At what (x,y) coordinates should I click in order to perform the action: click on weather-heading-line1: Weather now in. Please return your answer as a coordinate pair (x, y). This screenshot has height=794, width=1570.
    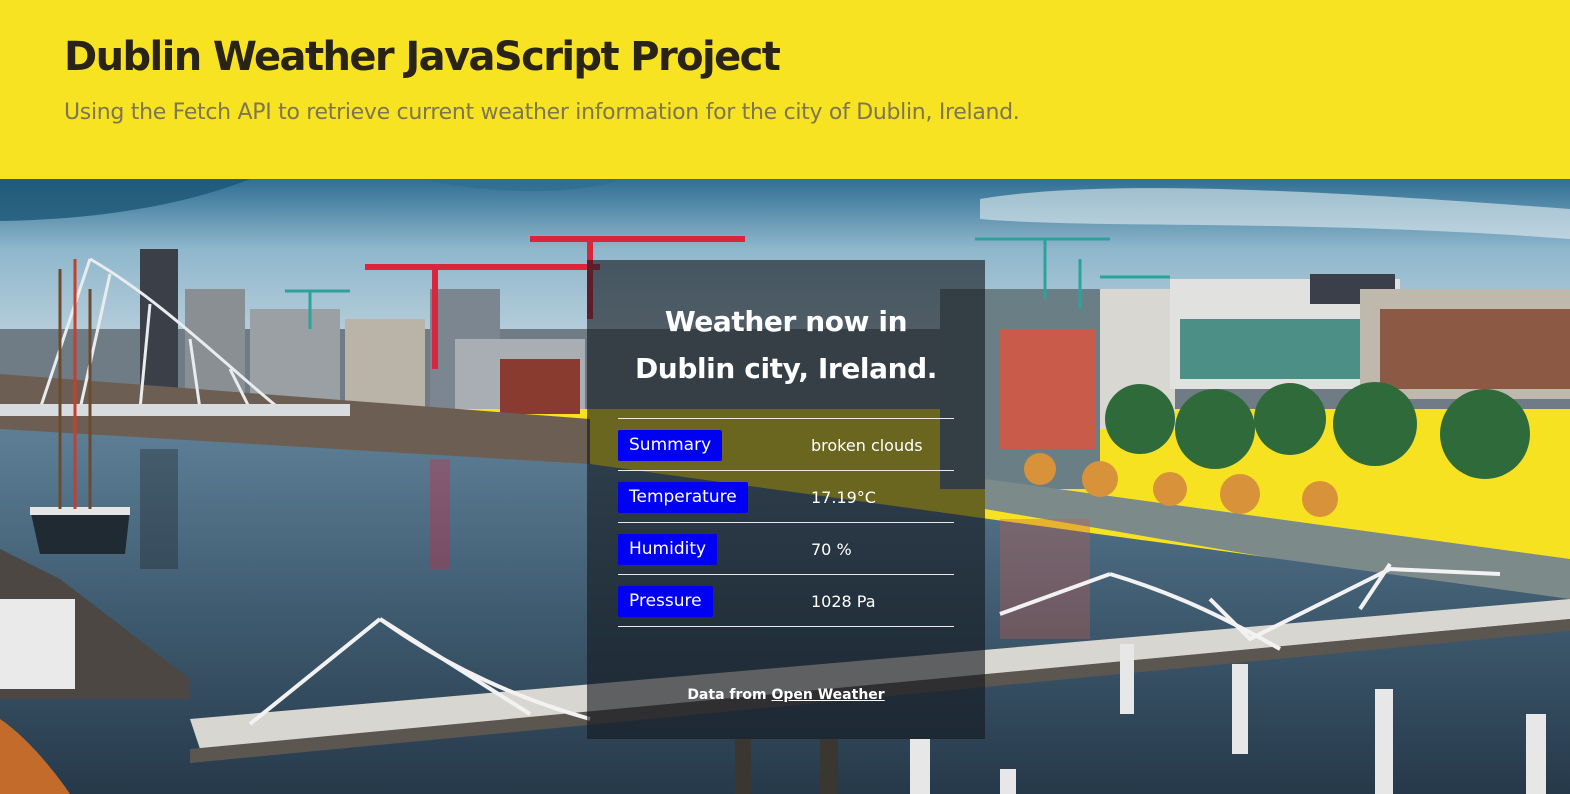
    Looking at the image, I should click on (786, 321).